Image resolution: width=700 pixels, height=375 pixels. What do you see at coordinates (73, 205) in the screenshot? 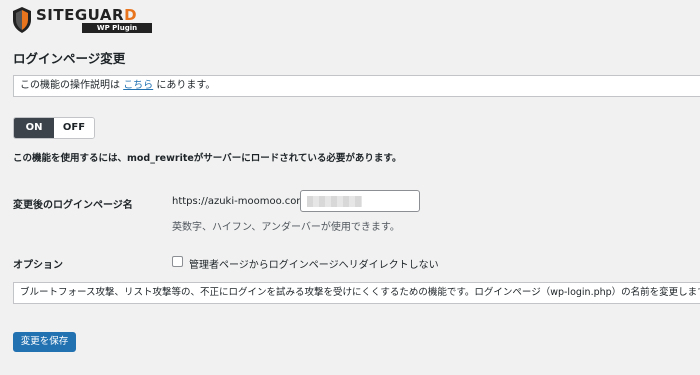
I see `login-page-name-label: 変更後のログインページ名` at bounding box center [73, 205].